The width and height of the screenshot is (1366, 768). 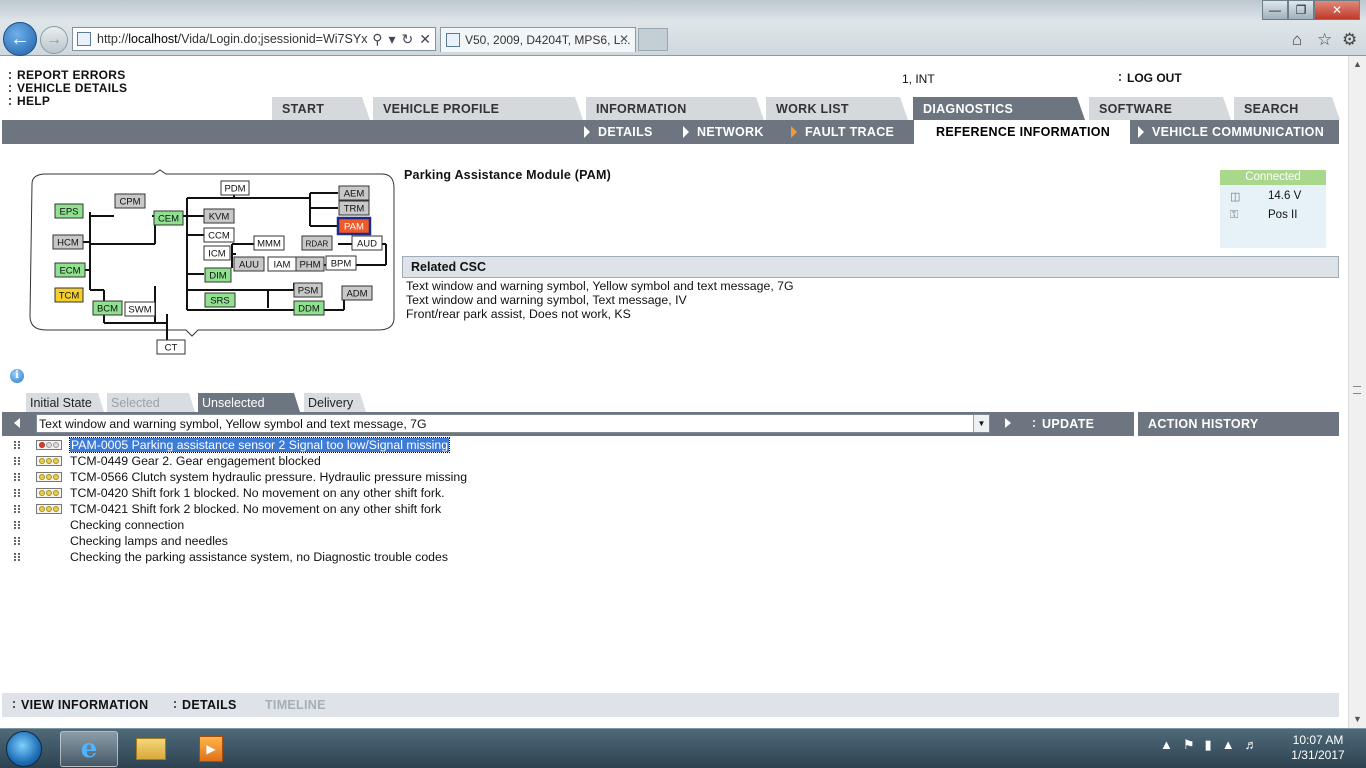 What do you see at coordinates (1287, 108) in the screenshot?
I see `tab-search: SEARCH` at bounding box center [1287, 108].